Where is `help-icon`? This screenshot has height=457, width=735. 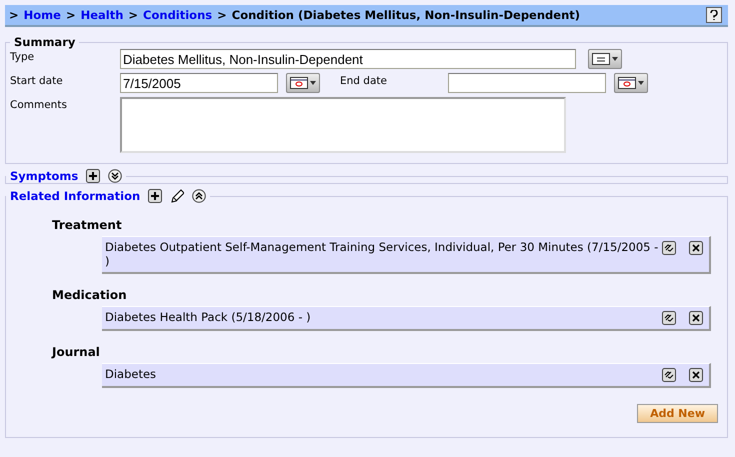 help-icon is located at coordinates (714, 15).